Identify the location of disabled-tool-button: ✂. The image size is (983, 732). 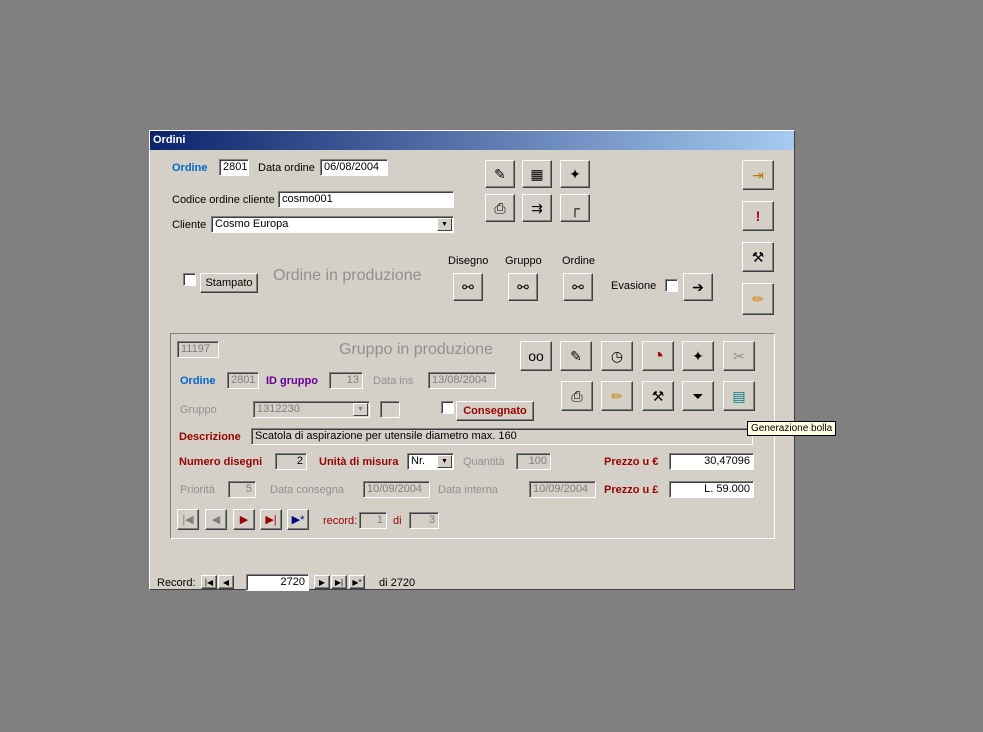
(739, 356).